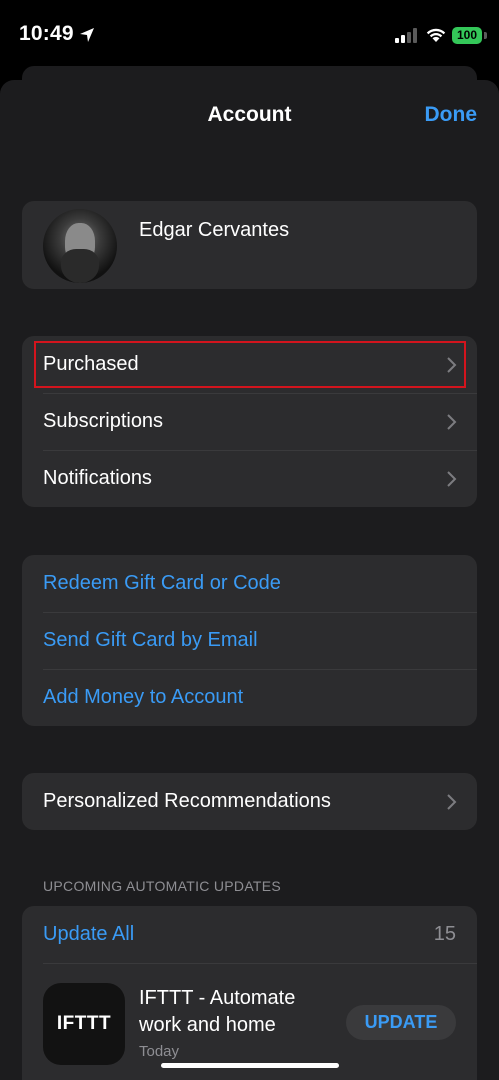 The width and height of the screenshot is (499, 1080). What do you see at coordinates (46, 33) in the screenshot?
I see `status-time: 10:49` at bounding box center [46, 33].